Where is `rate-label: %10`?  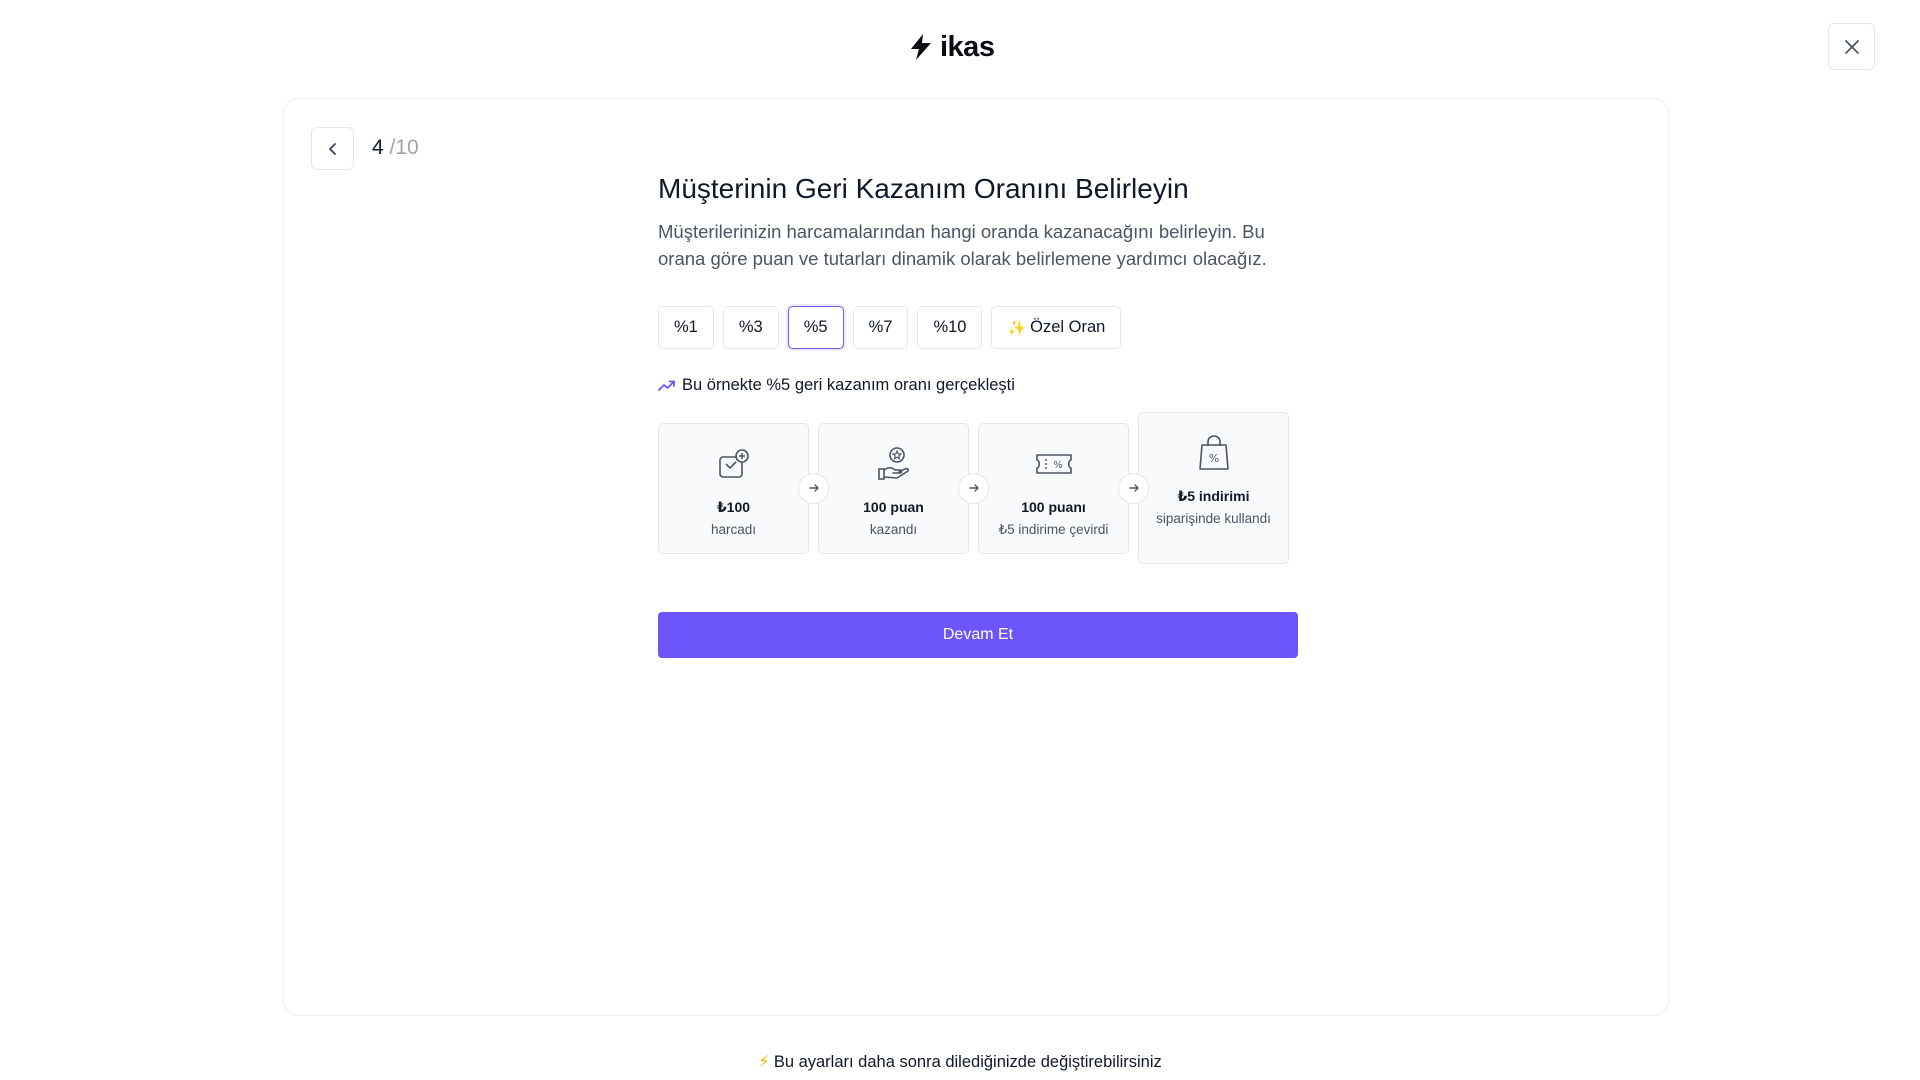 rate-label: %10 is located at coordinates (950, 327).